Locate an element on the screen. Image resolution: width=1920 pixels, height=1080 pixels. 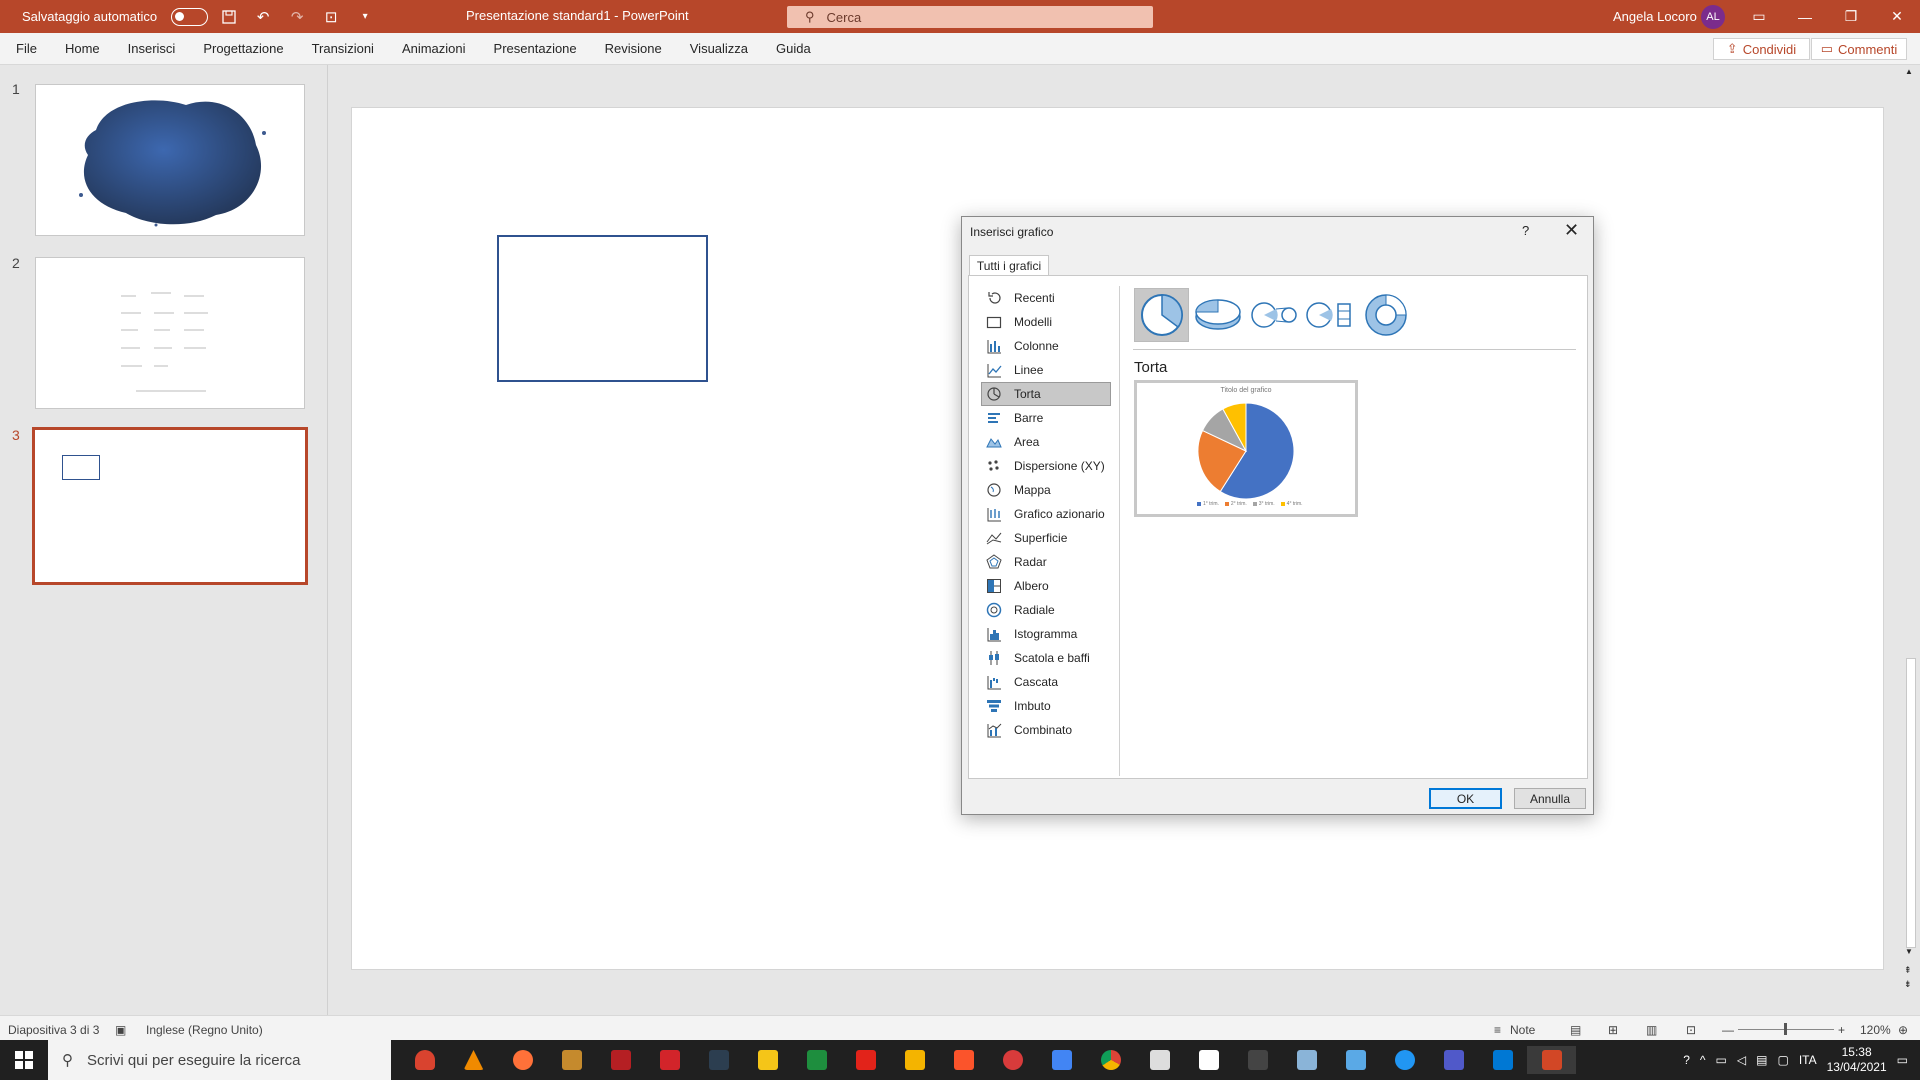
filezilla-icon is located at coordinates (620, 1060).